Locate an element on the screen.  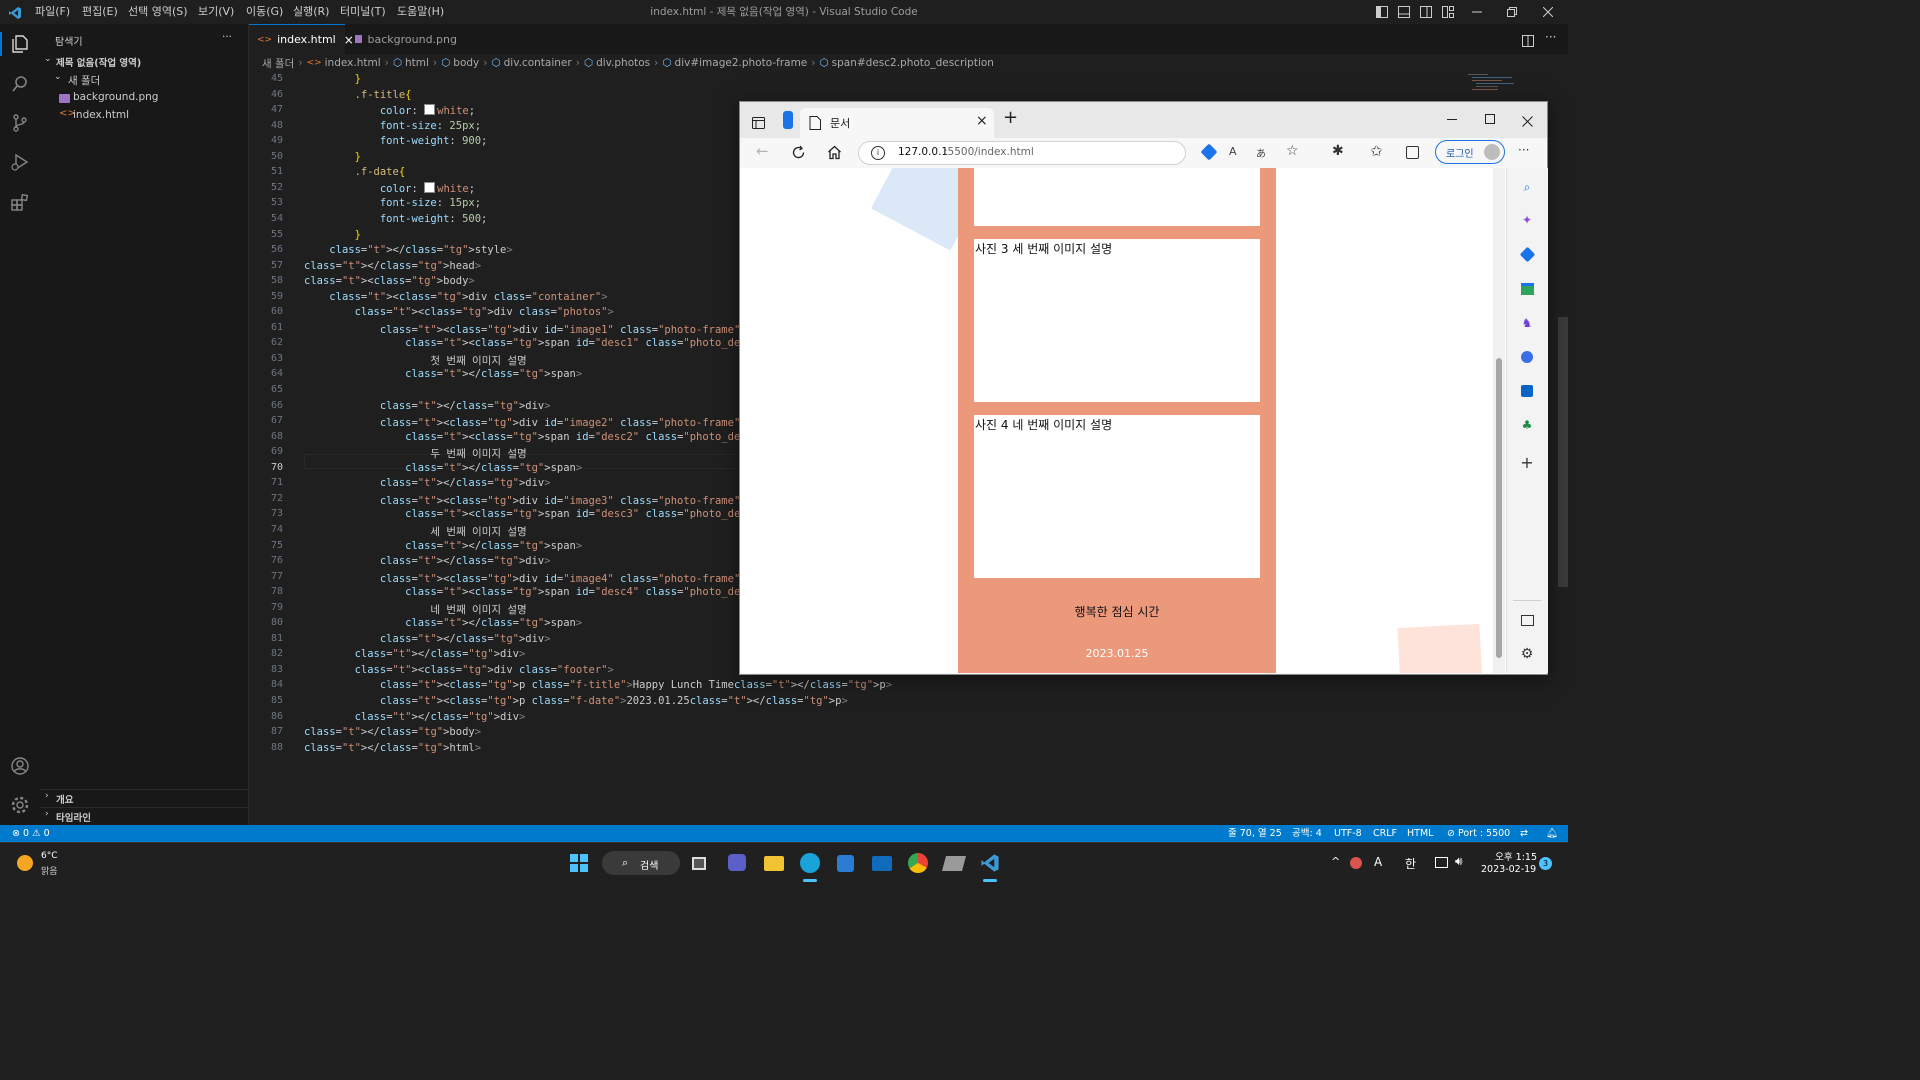
explorer-more-icon: ··· is located at coordinates (227, 37).